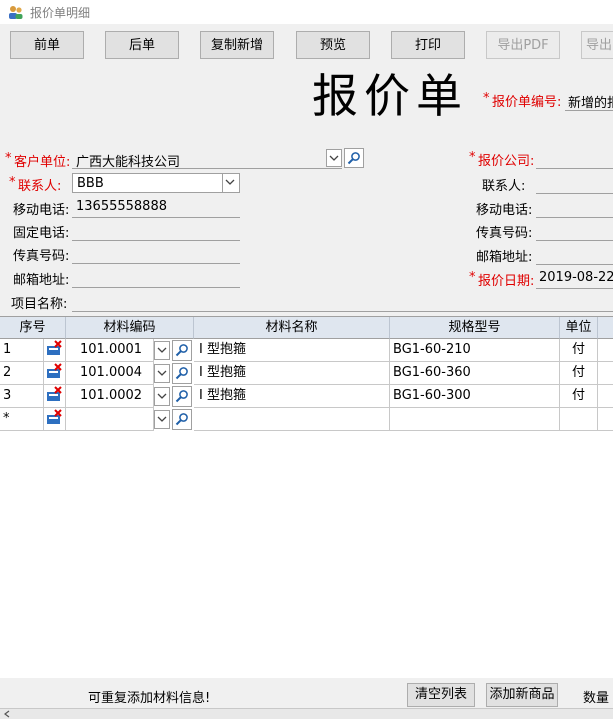 The image size is (613, 719). Describe the element at coordinates (156, 183) in the screenshot. I see `contact-select: BBB` at that location.